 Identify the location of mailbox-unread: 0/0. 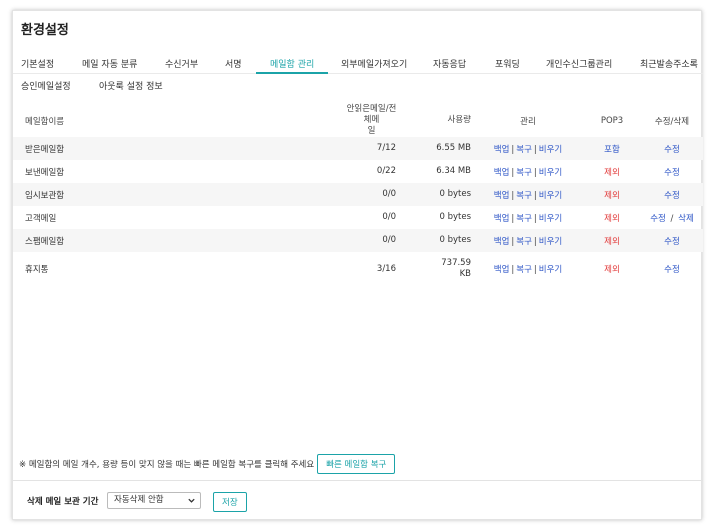
(371, 240).